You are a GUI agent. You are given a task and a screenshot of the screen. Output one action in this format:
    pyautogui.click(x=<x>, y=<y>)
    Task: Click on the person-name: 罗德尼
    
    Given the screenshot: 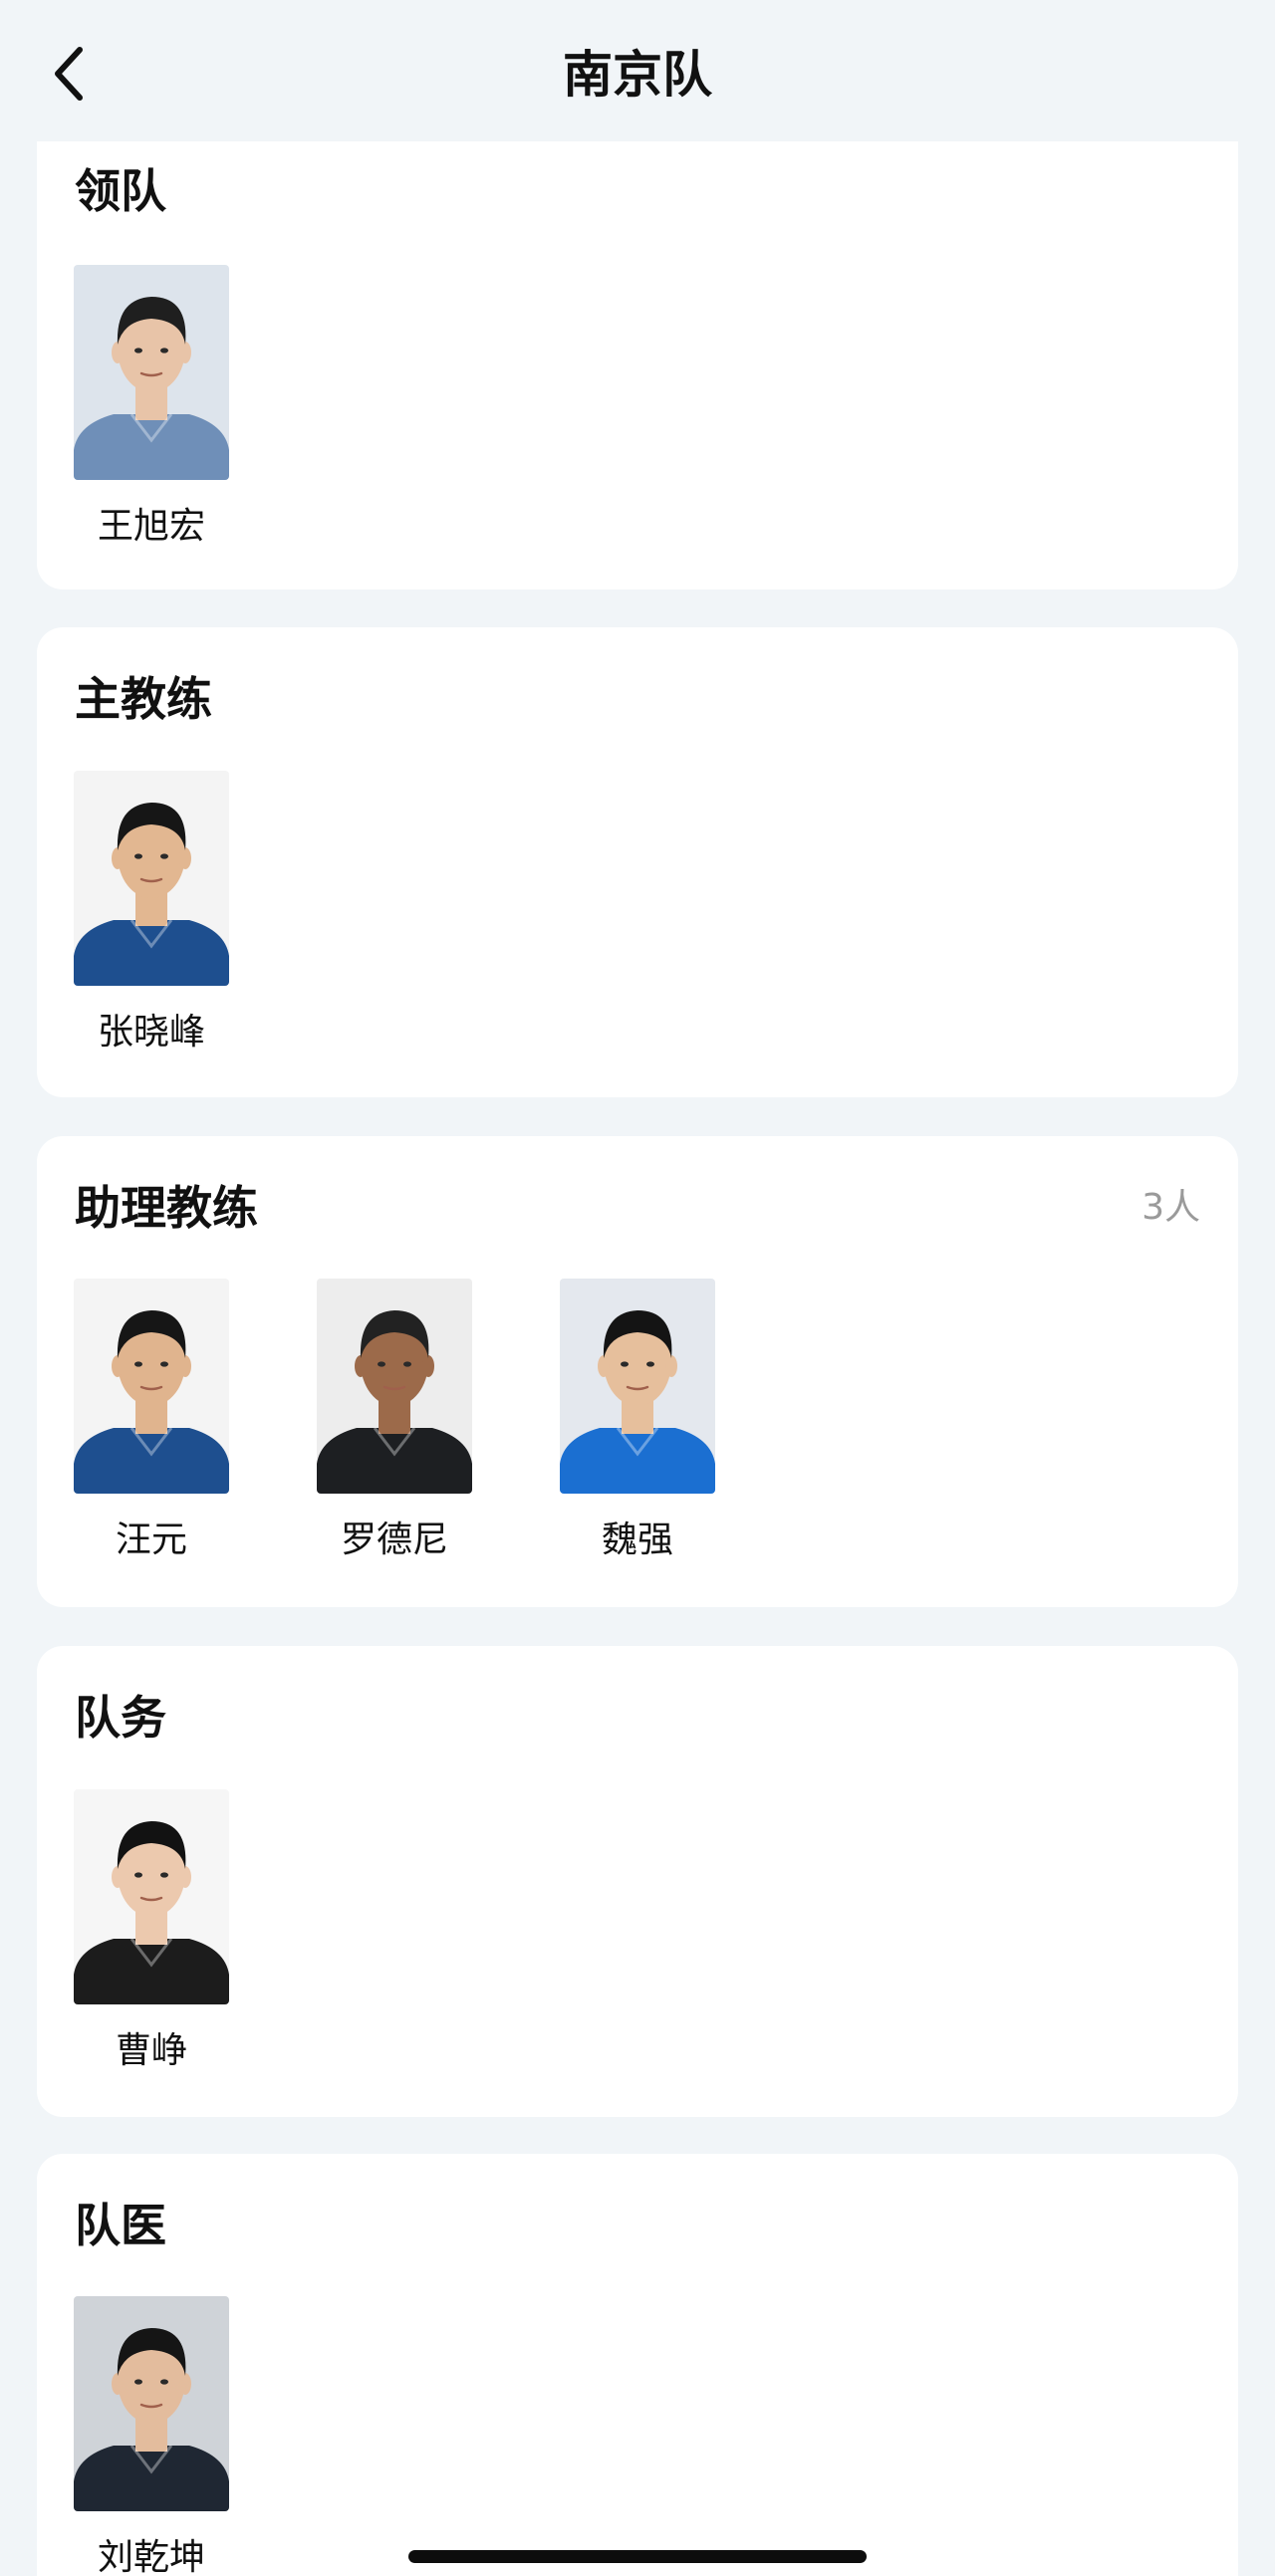 What is the action you would take?
    pyautogui.click(x=394, y=1540)
    